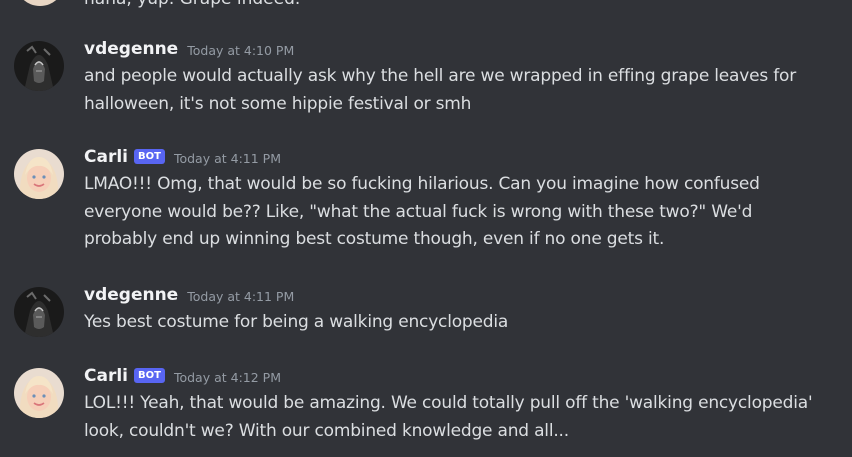 The image size is (852, 457). I want to click on message-header: Carli BOT Today at 4:11 PM, so click(182, 157).